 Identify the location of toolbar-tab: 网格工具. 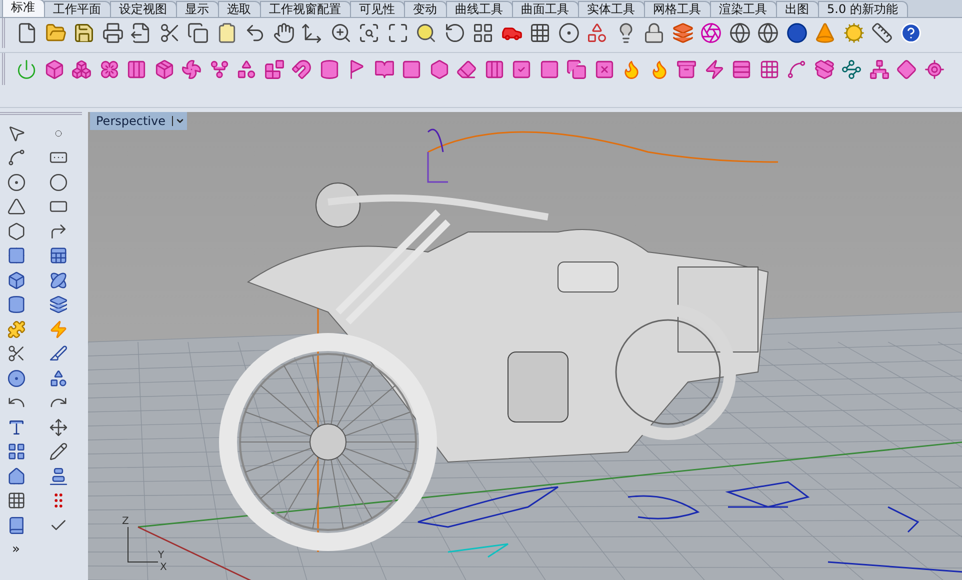
(677, 9).